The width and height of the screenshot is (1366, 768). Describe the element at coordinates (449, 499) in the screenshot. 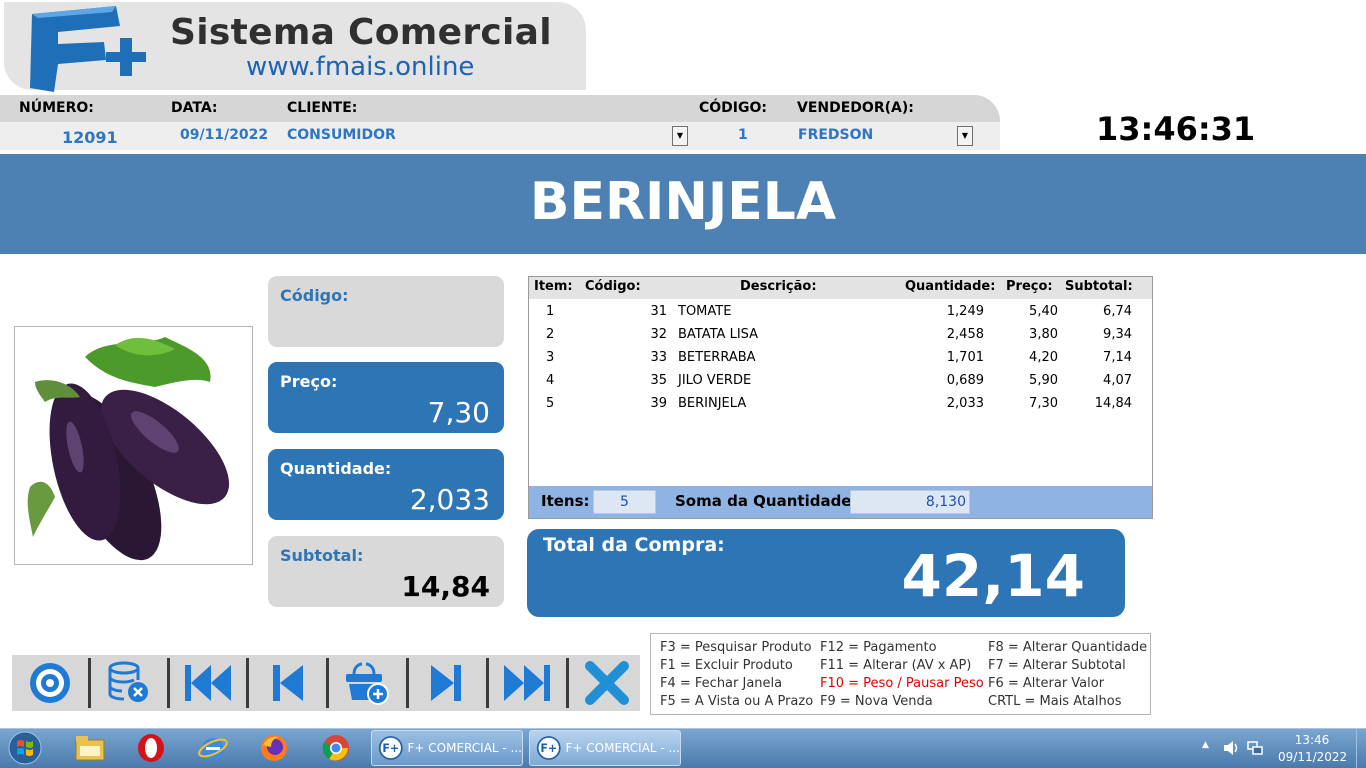

I see `quantidade-field-value: 2,033` at that location.